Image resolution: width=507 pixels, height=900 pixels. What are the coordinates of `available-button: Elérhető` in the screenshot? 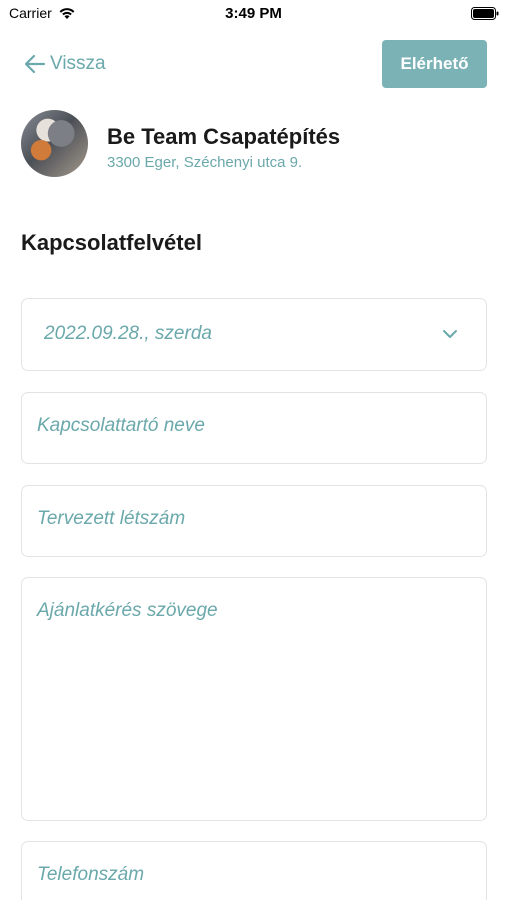 It's located at (434, 64).